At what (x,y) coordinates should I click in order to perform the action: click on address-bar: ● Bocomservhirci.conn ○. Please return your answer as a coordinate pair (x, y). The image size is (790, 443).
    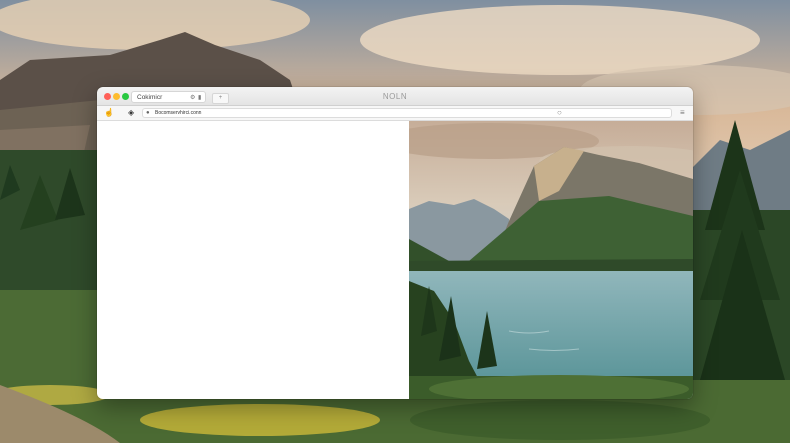
    Looking at the image, I should click on (407, 113).